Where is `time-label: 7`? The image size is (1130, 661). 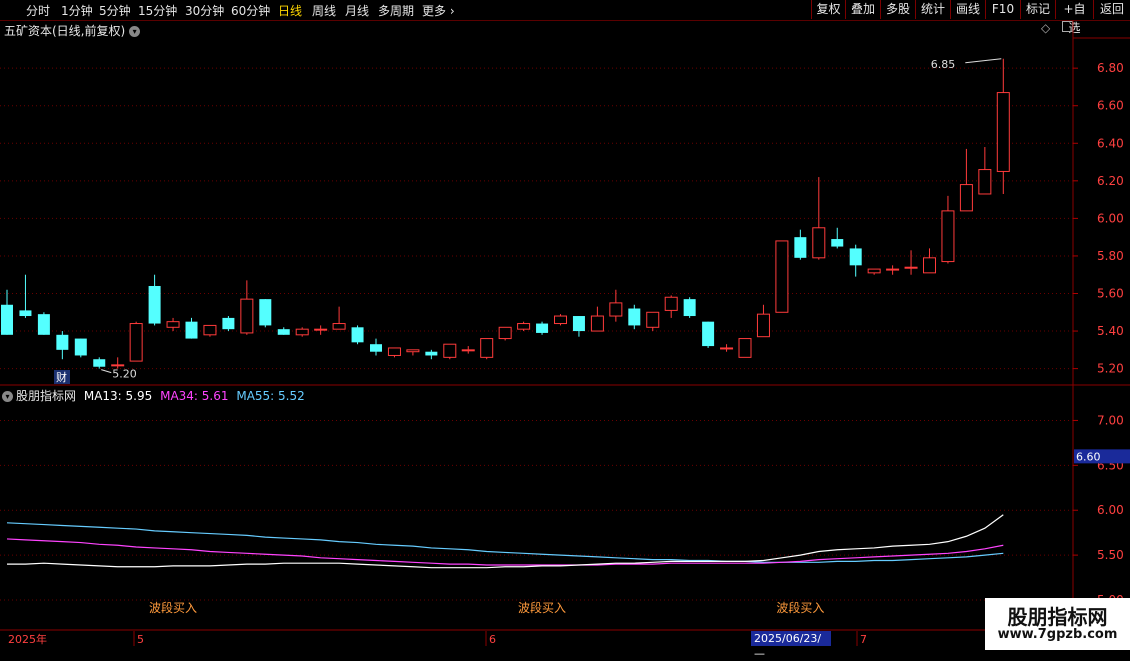 time-label: 7 is located at coordinates (863, 639).